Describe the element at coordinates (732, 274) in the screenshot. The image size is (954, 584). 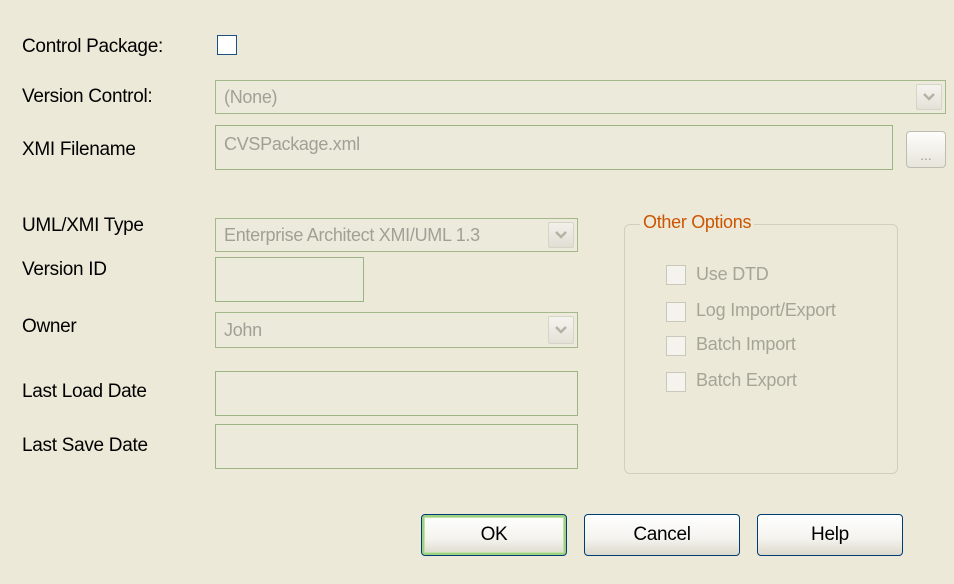
I see `use-dtd-label: Use DTD` at that location.